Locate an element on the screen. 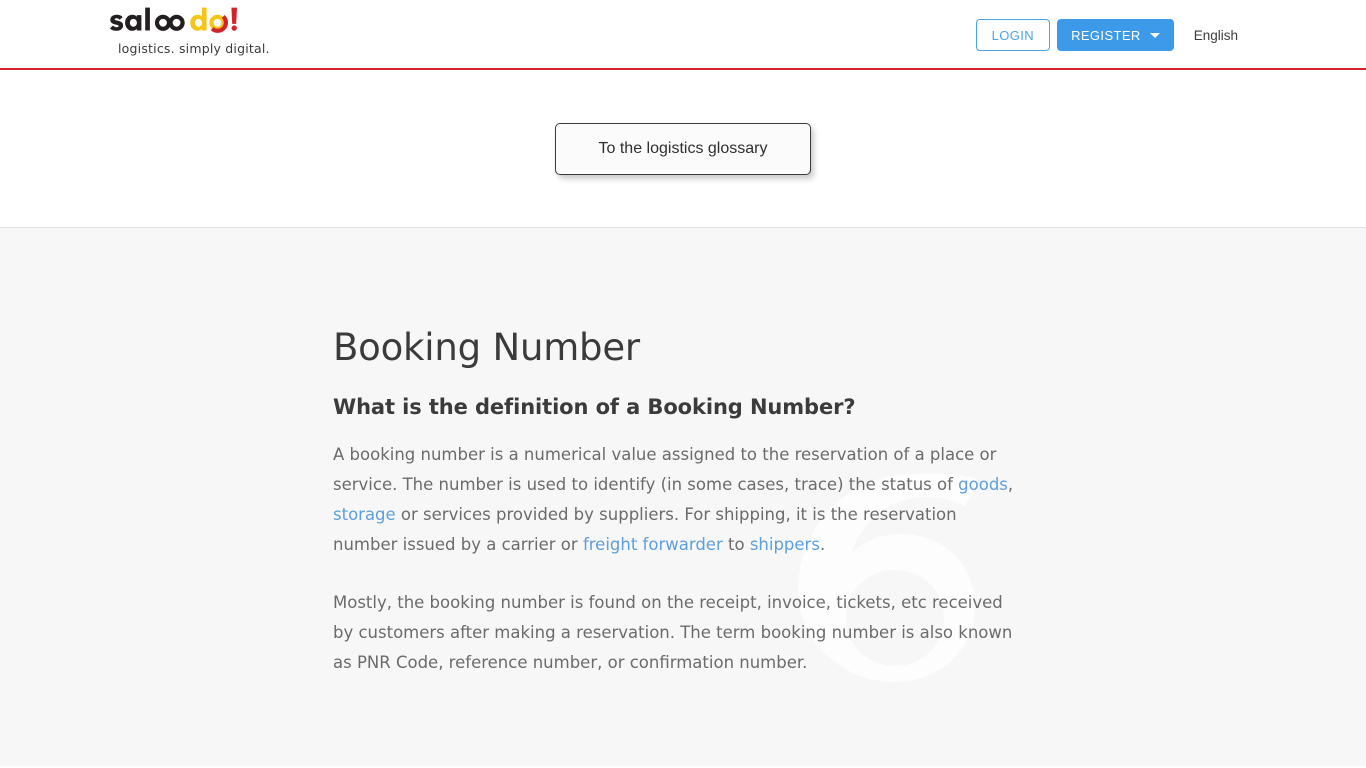 This screenshot has width=1366, height=768. link-shippers: shippers is located at coordinates (785, 544).